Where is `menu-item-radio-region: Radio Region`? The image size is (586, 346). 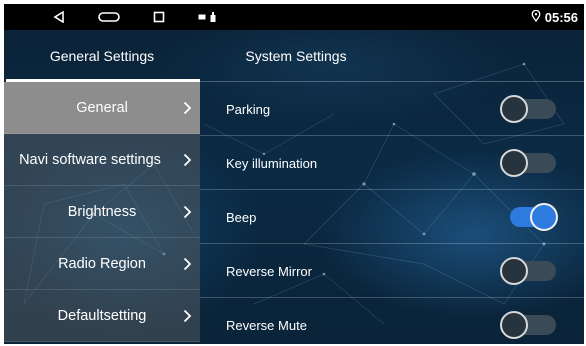 menu-item-radio-region: Radio Region is located at coordinates (102, 264).